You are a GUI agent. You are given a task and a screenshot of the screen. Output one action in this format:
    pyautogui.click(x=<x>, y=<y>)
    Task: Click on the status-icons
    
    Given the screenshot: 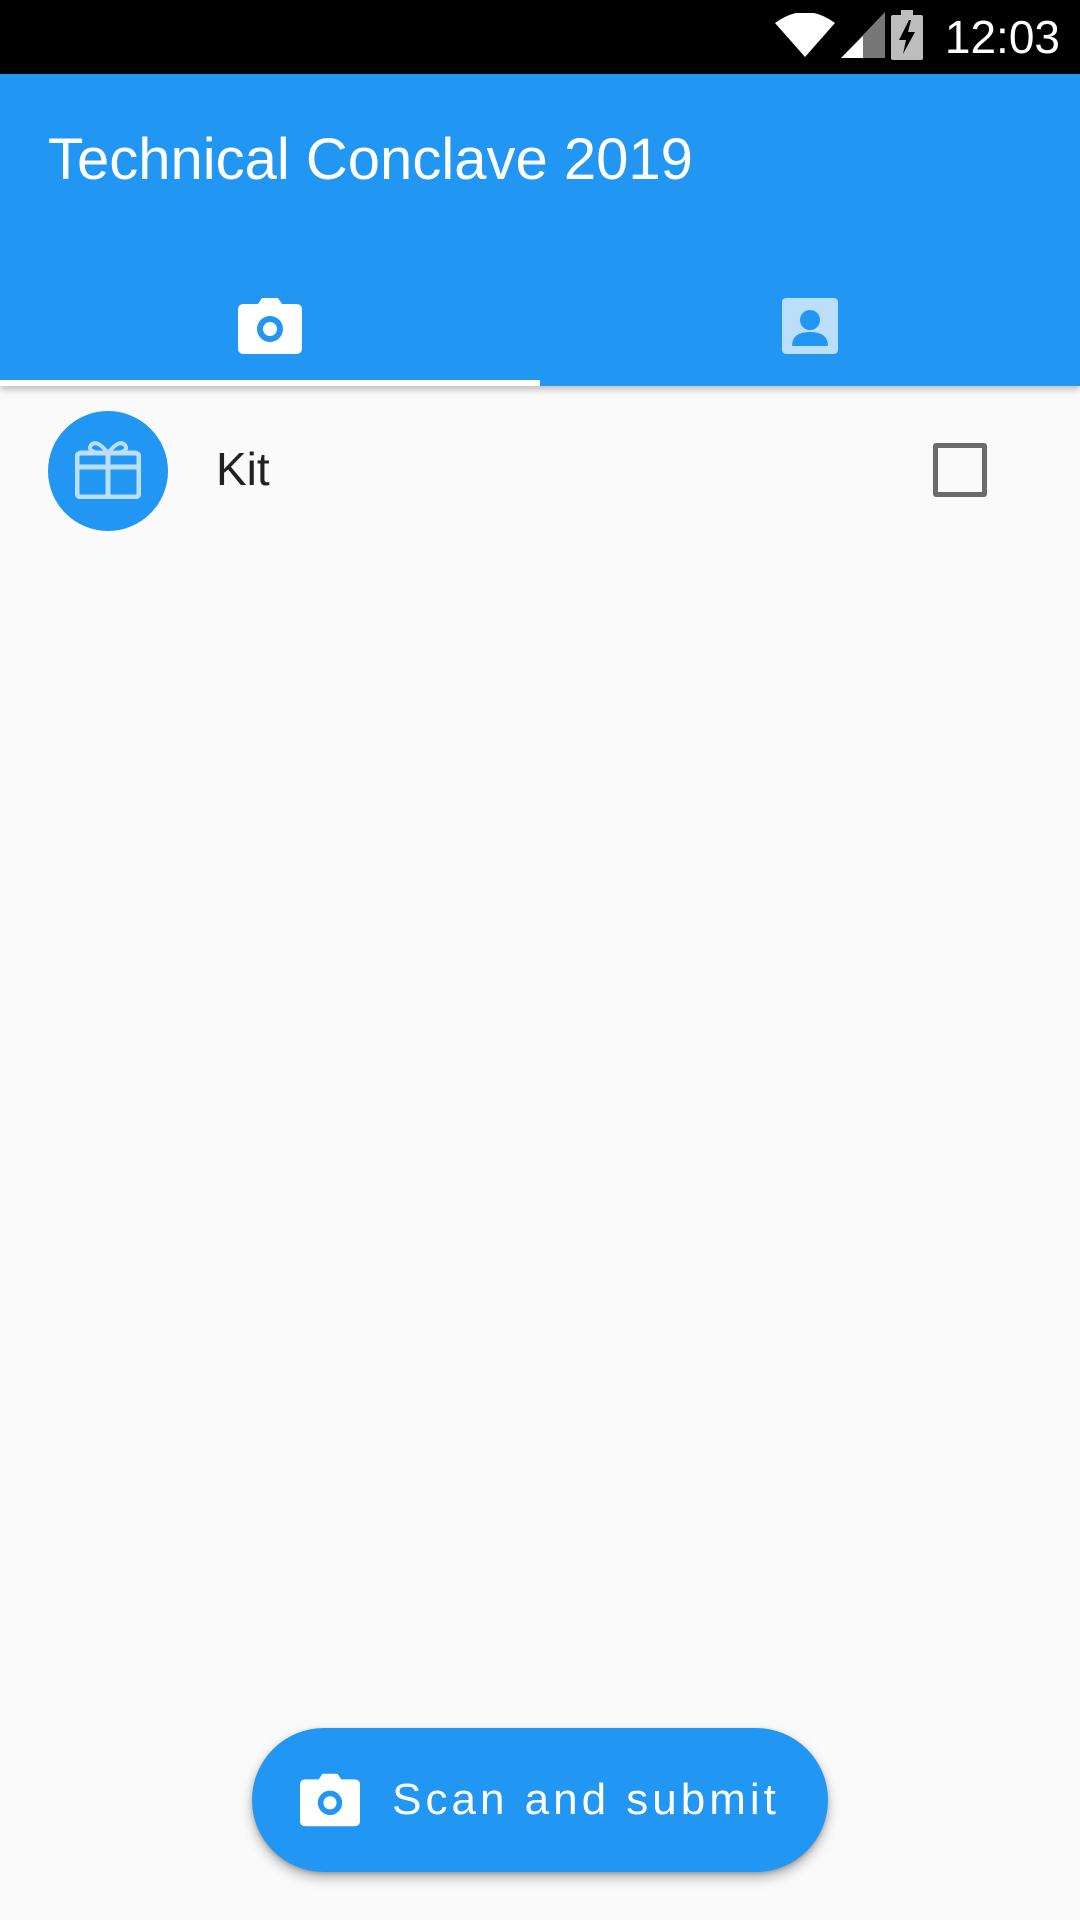 What is the action you would take?
    pyautogui.click(x=848, y=37)
    